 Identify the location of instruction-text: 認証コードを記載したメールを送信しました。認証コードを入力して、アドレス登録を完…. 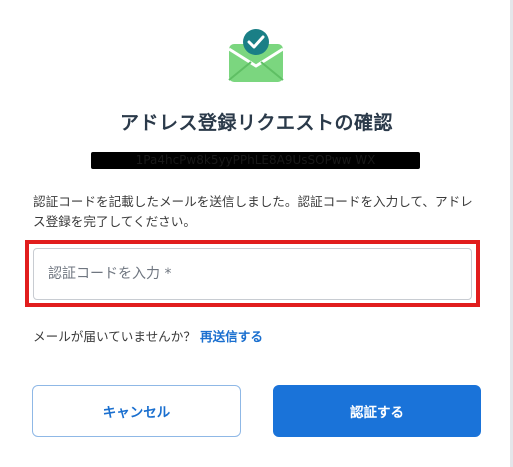
(253, 211).